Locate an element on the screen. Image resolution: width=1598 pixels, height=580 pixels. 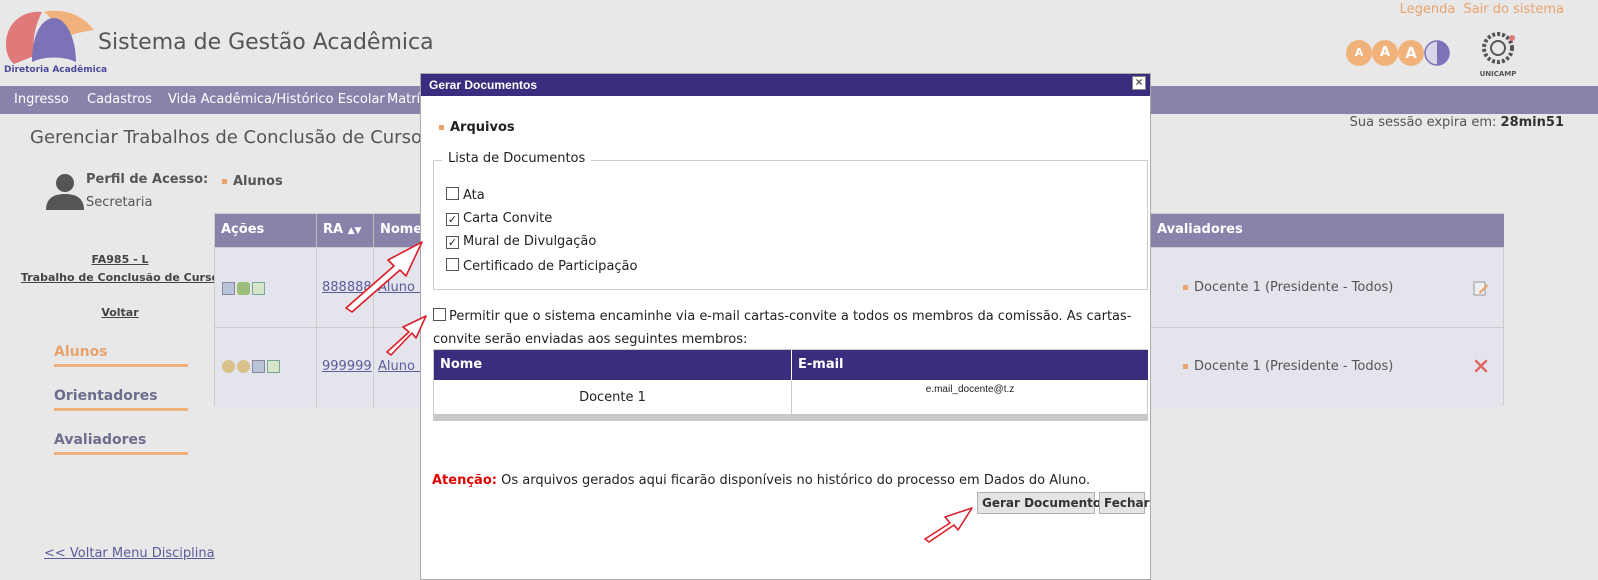
checkbox-send-email is located at coordinates (439, 314).